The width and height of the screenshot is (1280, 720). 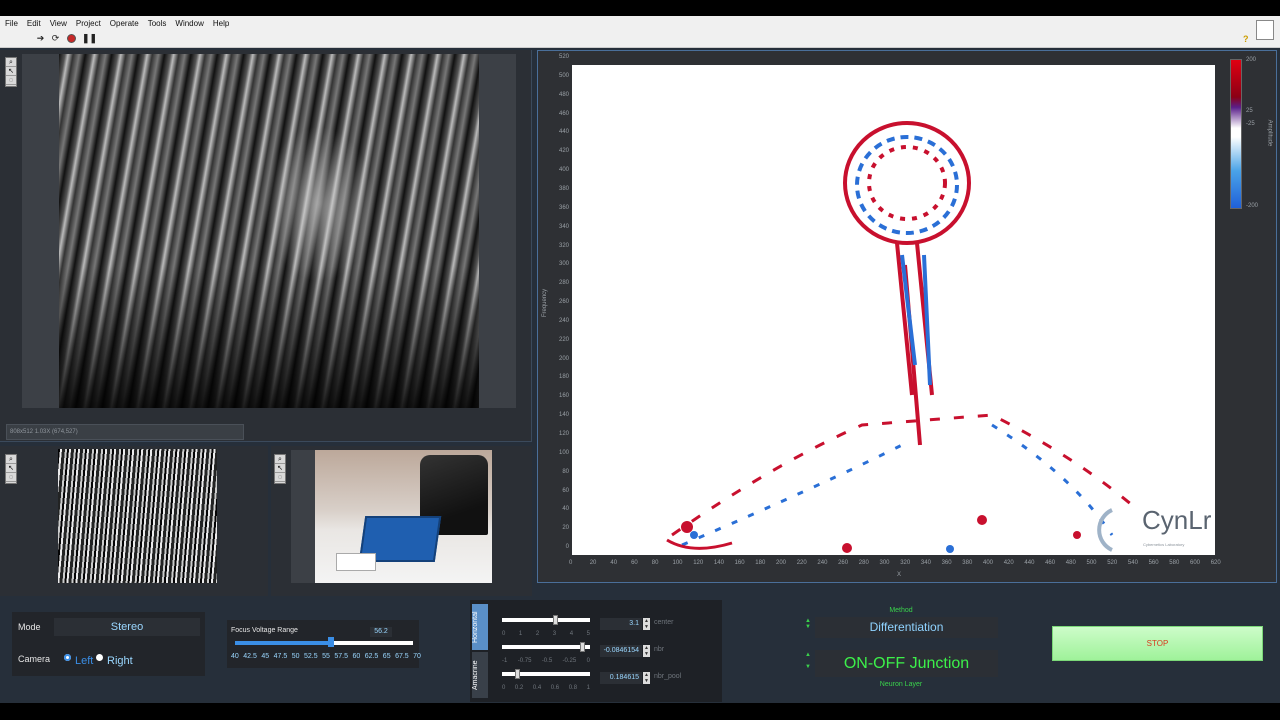 I want to click on scale-tick-label: 5, so click(x=588, y=634).